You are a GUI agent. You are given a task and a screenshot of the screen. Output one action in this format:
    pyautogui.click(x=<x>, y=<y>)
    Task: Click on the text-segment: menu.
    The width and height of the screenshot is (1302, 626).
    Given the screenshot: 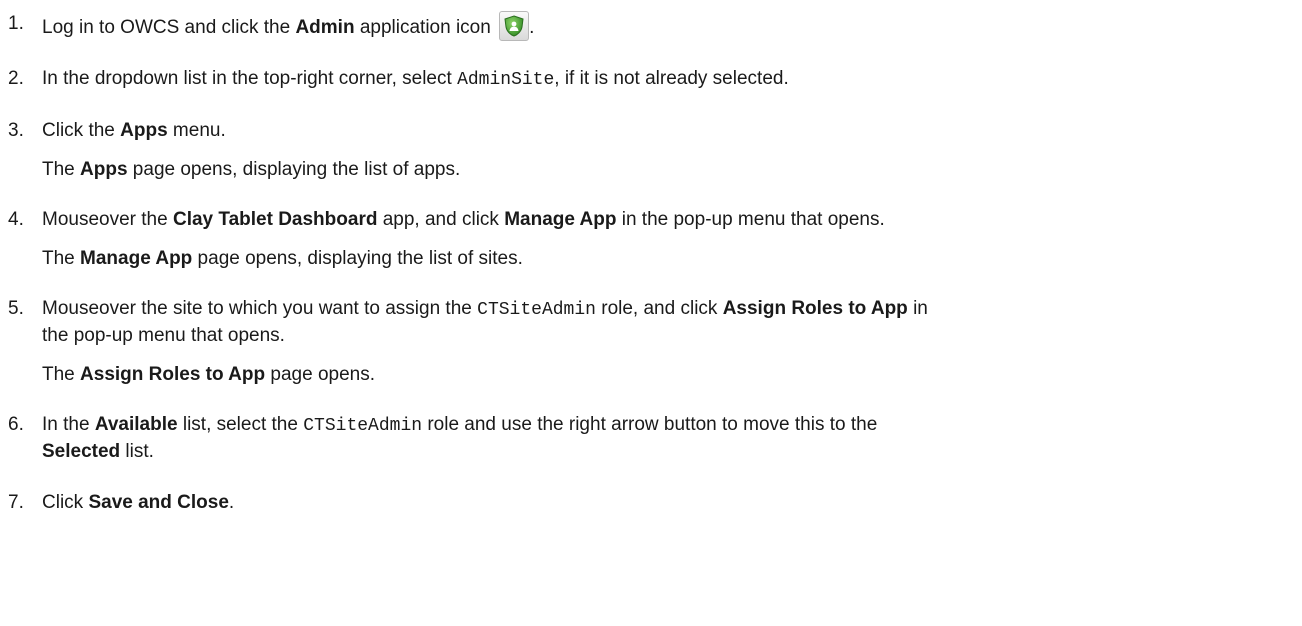 What is the action you would take?
    pyautogui.click(x=196, y=130)
    